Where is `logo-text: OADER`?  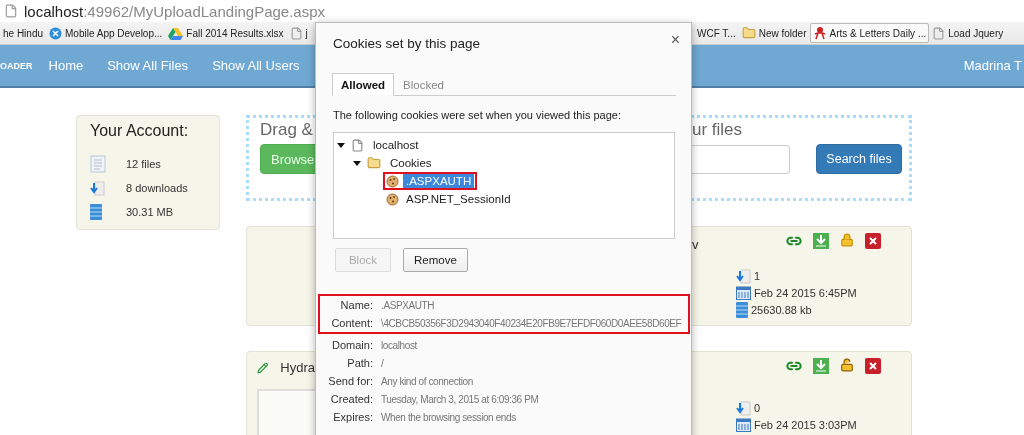 logo-text: OADER is located at coordinates (16, 65).